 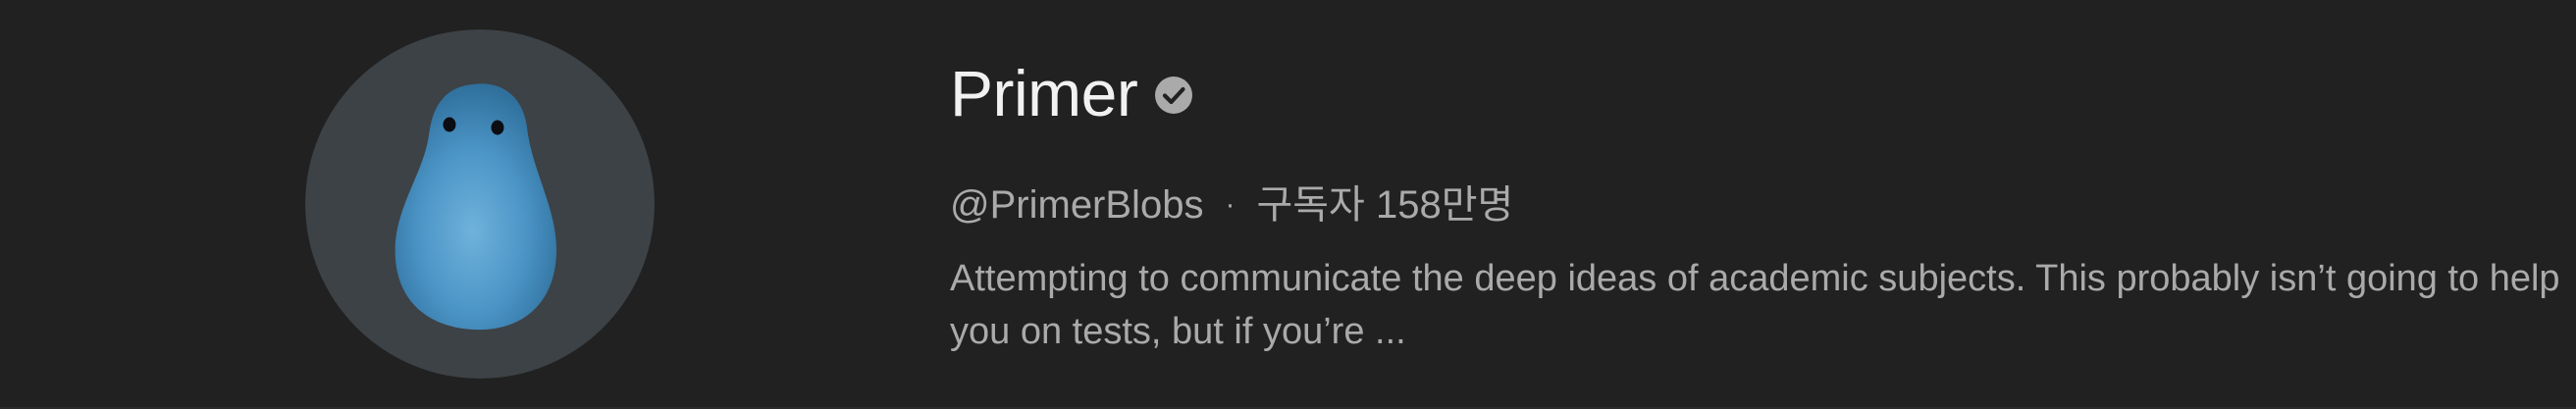 I want to click on channel-meta: @PrimerBlobs · 구독자 158만명, so click(x=1763, y=205).